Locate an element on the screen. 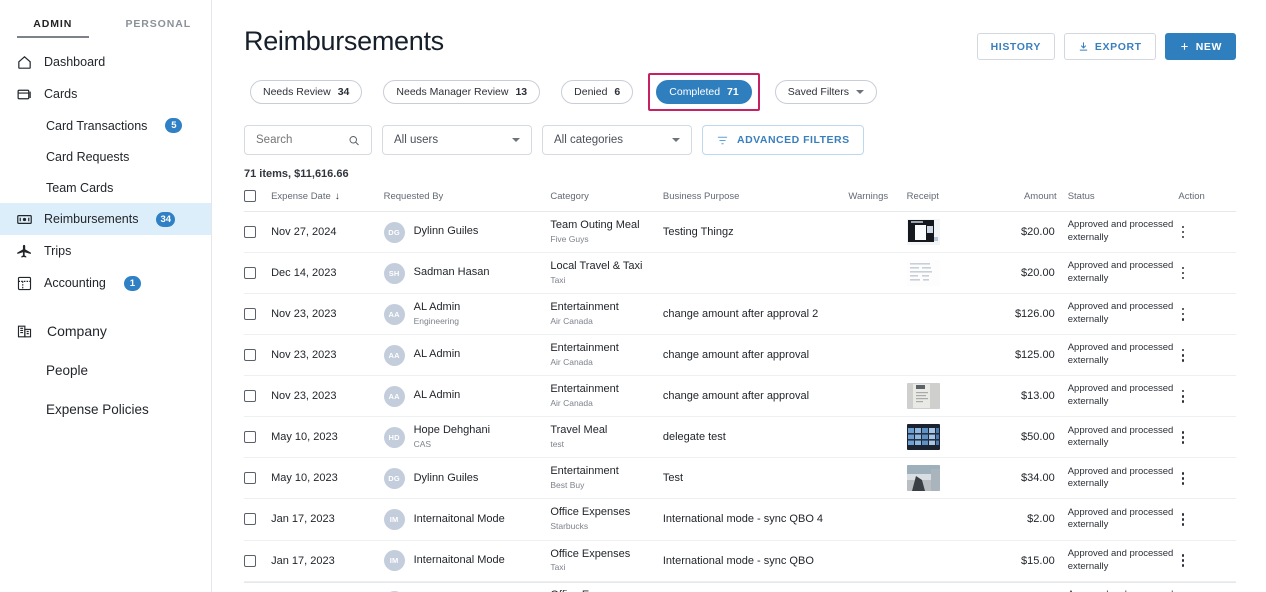  chip-label: Saved Filters is located at coordinates (818, 92).